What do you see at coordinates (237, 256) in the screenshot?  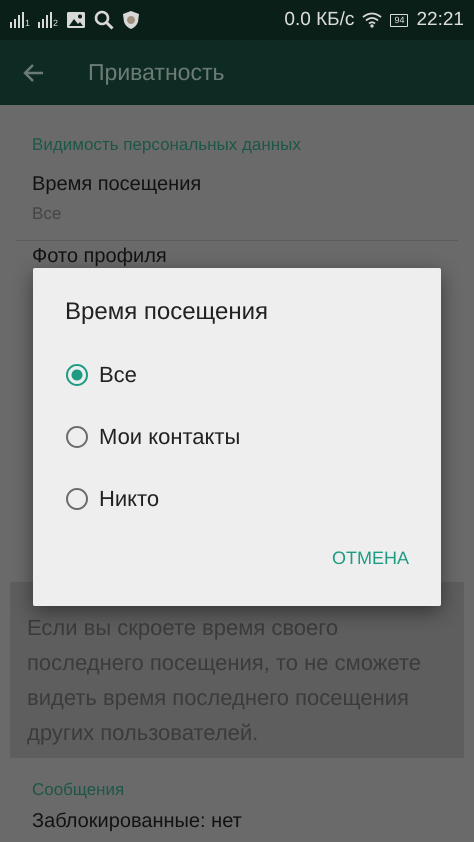 I see `setting-title: Фото профиля` at bounding box center [237, 256].